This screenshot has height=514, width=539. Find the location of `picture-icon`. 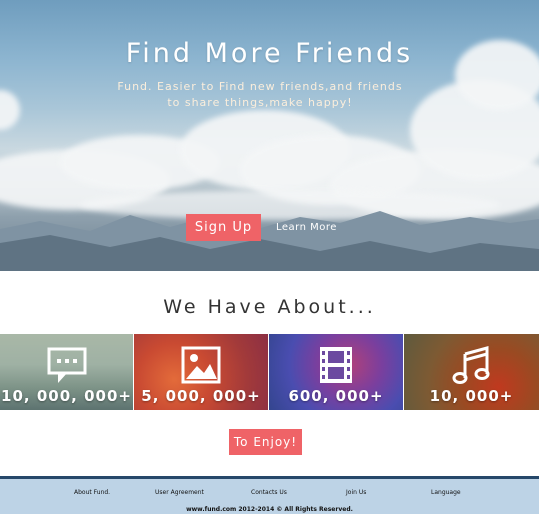

picture-icon is located at coordinates (201, 365).